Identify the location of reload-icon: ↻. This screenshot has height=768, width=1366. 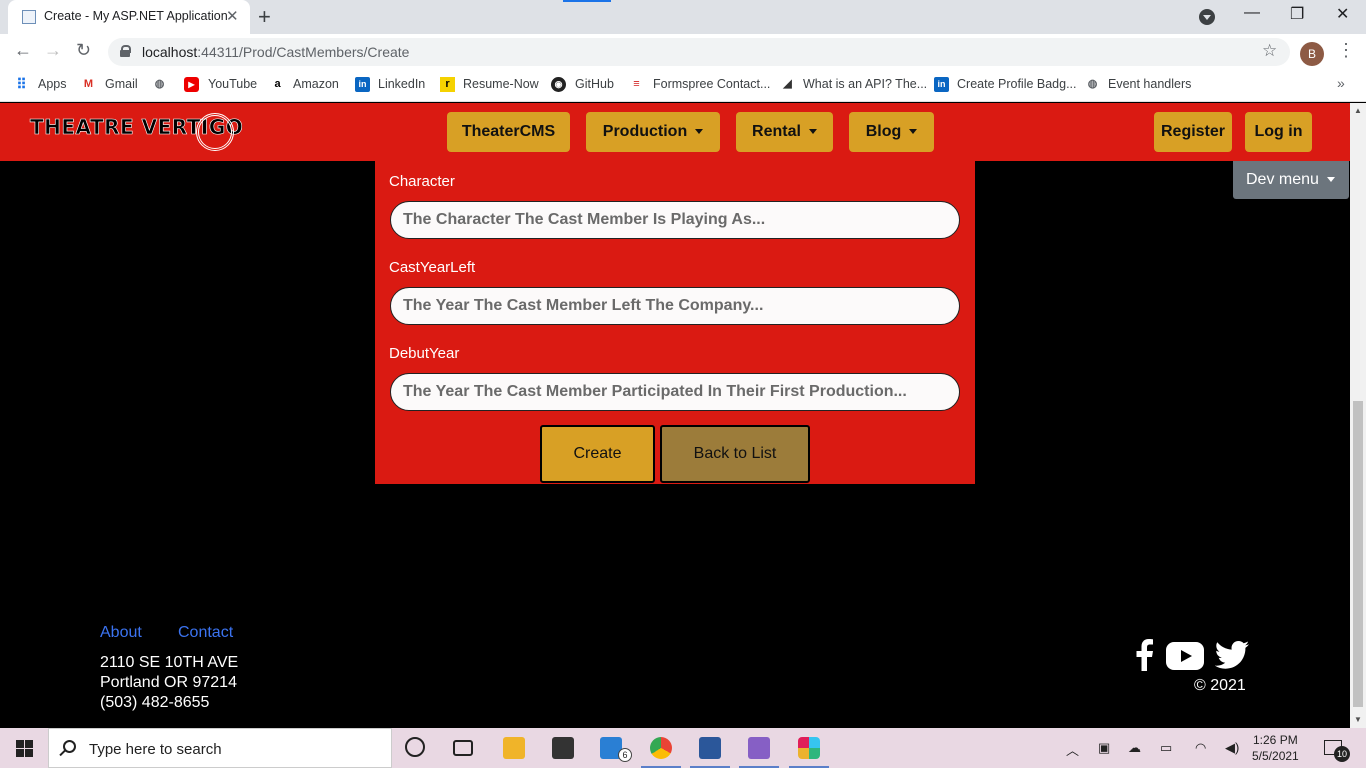
(83, 50).